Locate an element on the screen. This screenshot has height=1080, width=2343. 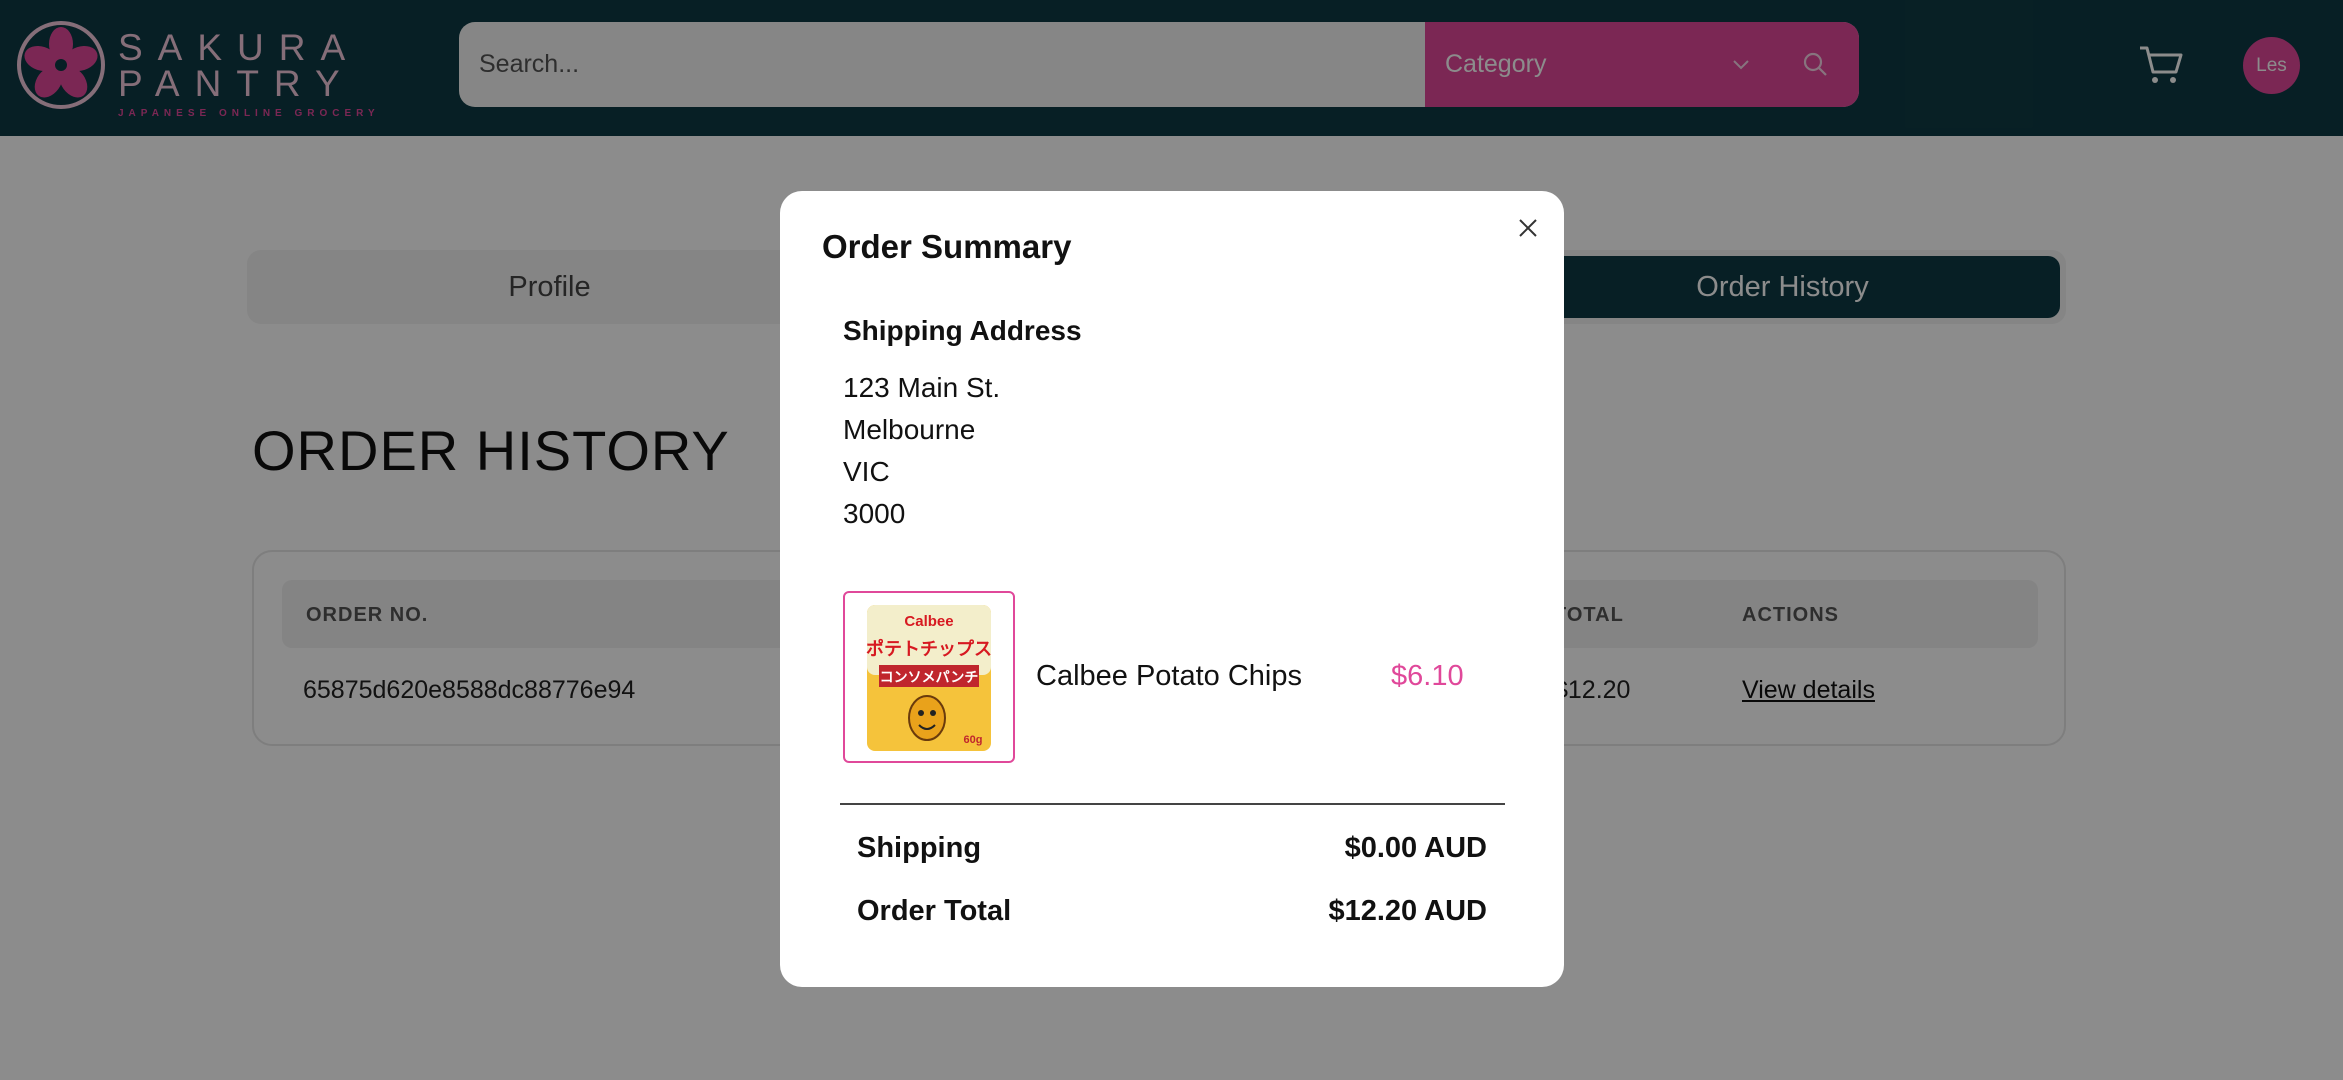
bag-flavor: コンソメパンチ is located at coordinates (929, 678).